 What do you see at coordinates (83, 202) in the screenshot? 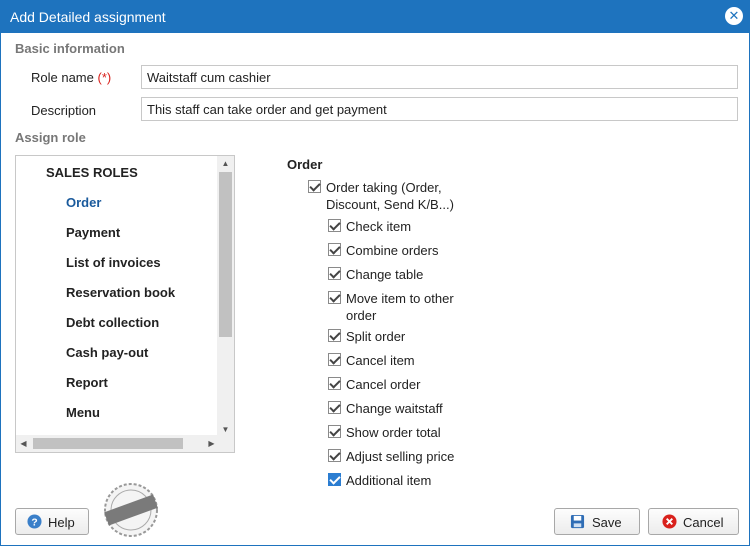
I see `role-item-order: Order` at bounding box center [83, 202].